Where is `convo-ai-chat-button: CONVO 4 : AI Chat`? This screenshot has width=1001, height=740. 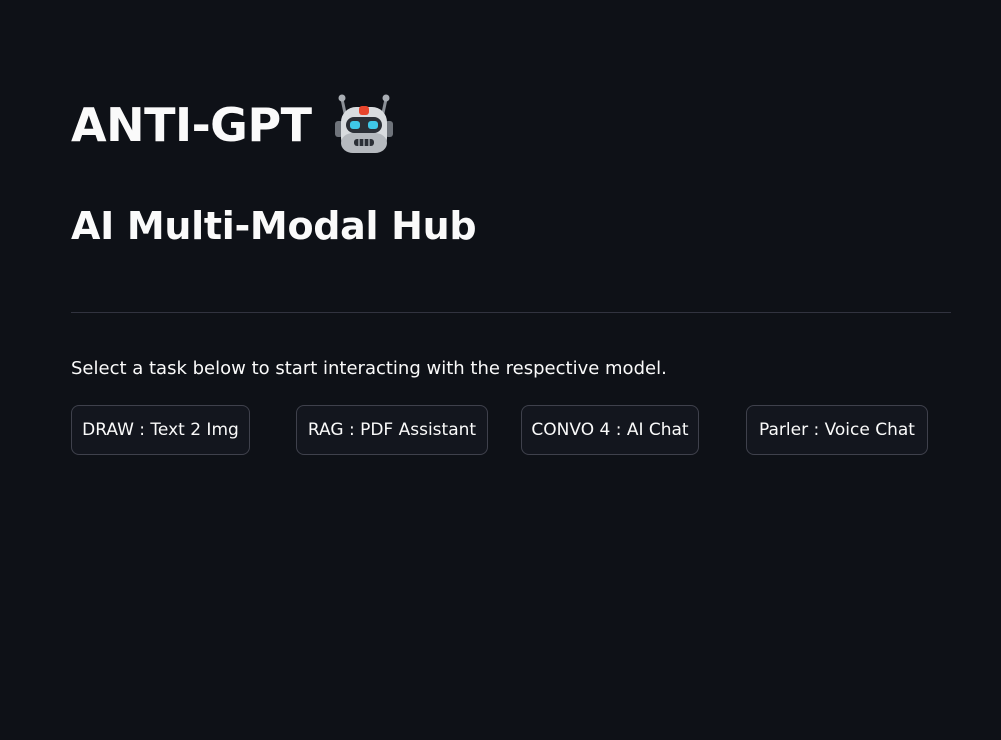 convo-ai-chat-button: CONVO 4 : AI Chat is located at coordinates (610, 430).